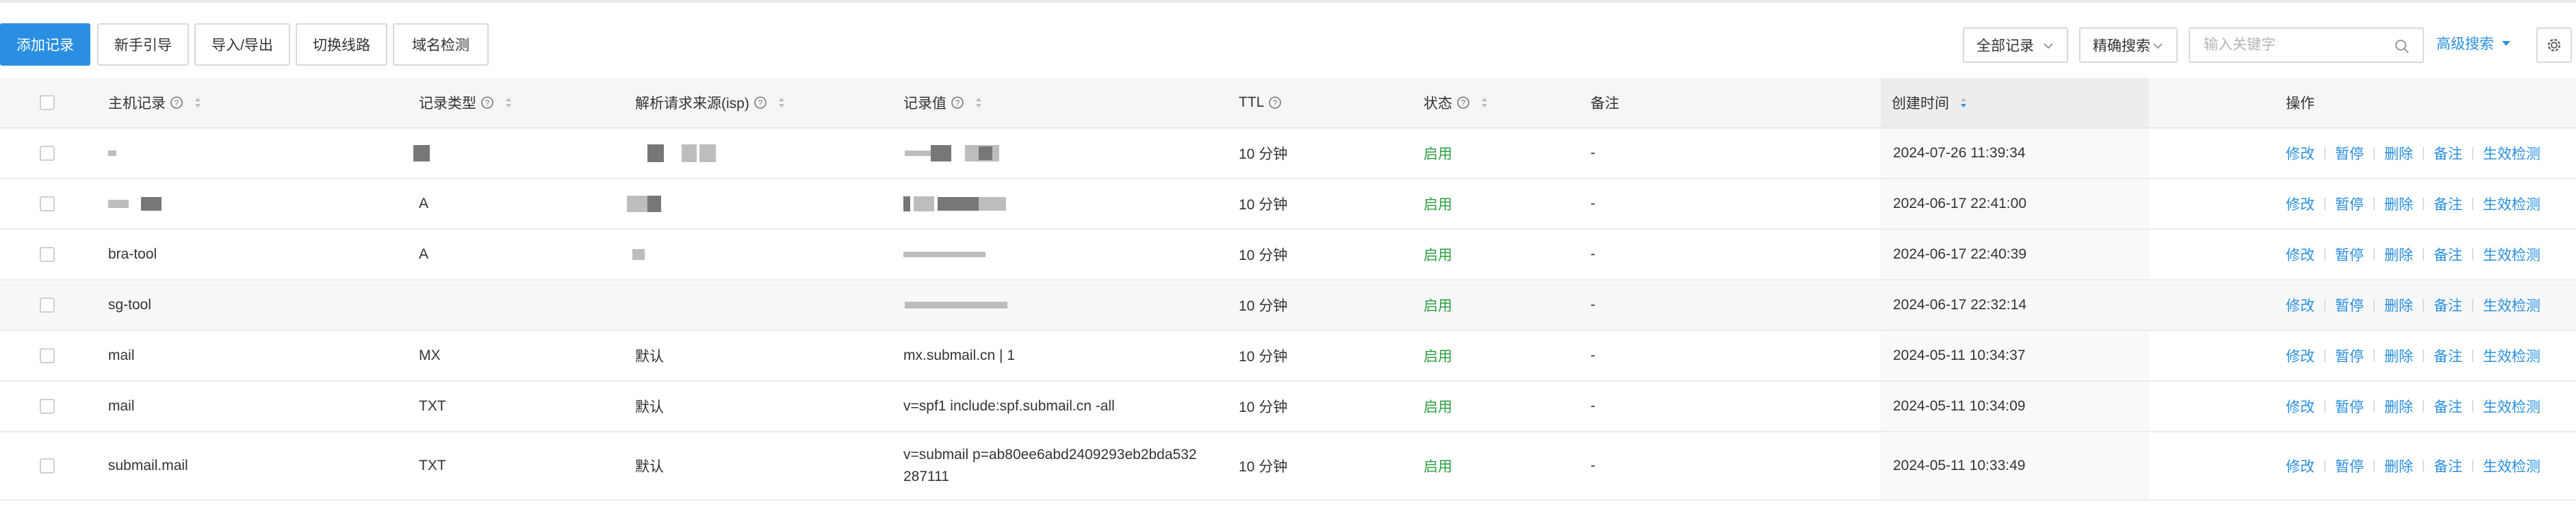 The height and width of the screenshot is (509, 2576). Describe the element at coordinates (2128, 45) in the screenshot. I see `search-mode-select: 精确搜索` at that location.